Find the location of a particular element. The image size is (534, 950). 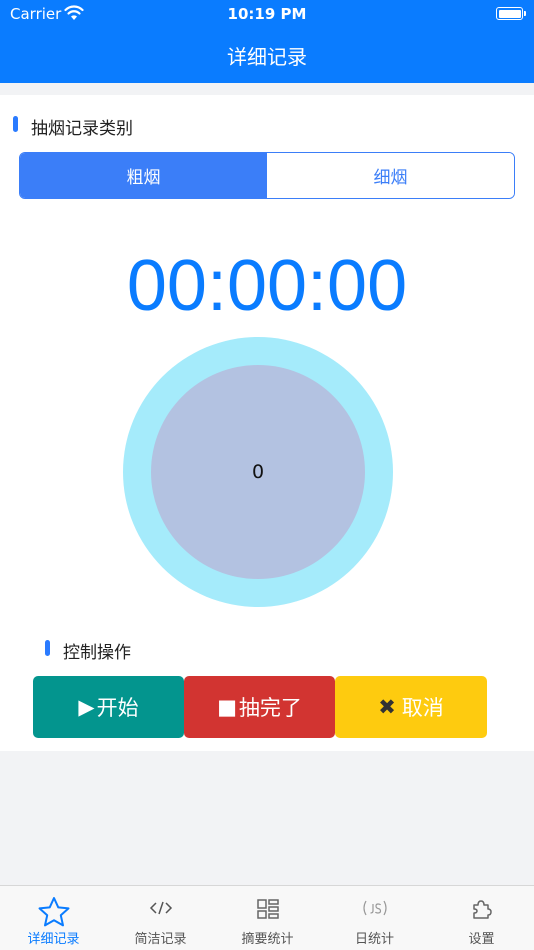

grid-icon is located at coordinates (267, 911).